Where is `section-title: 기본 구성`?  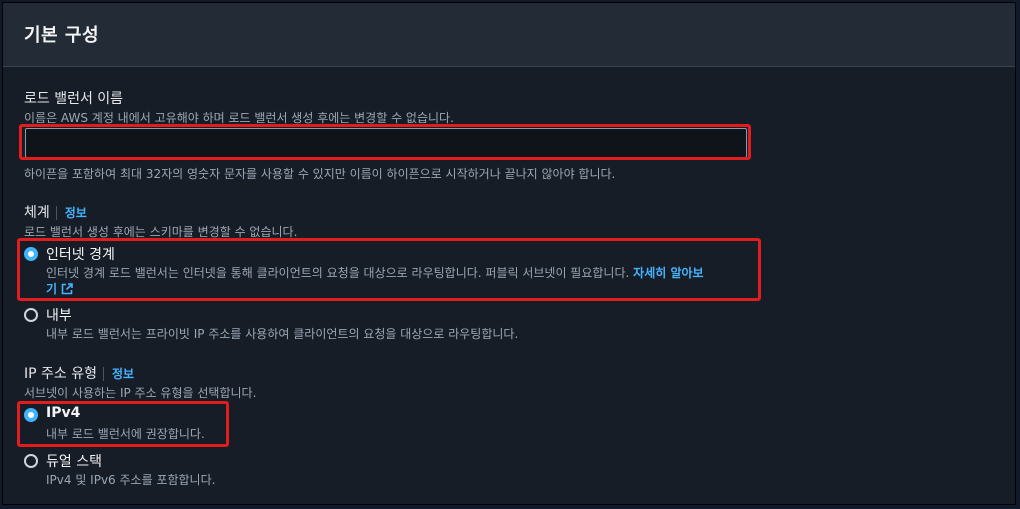
section-title: 기본 구성 is located at coordinates (62, 35).